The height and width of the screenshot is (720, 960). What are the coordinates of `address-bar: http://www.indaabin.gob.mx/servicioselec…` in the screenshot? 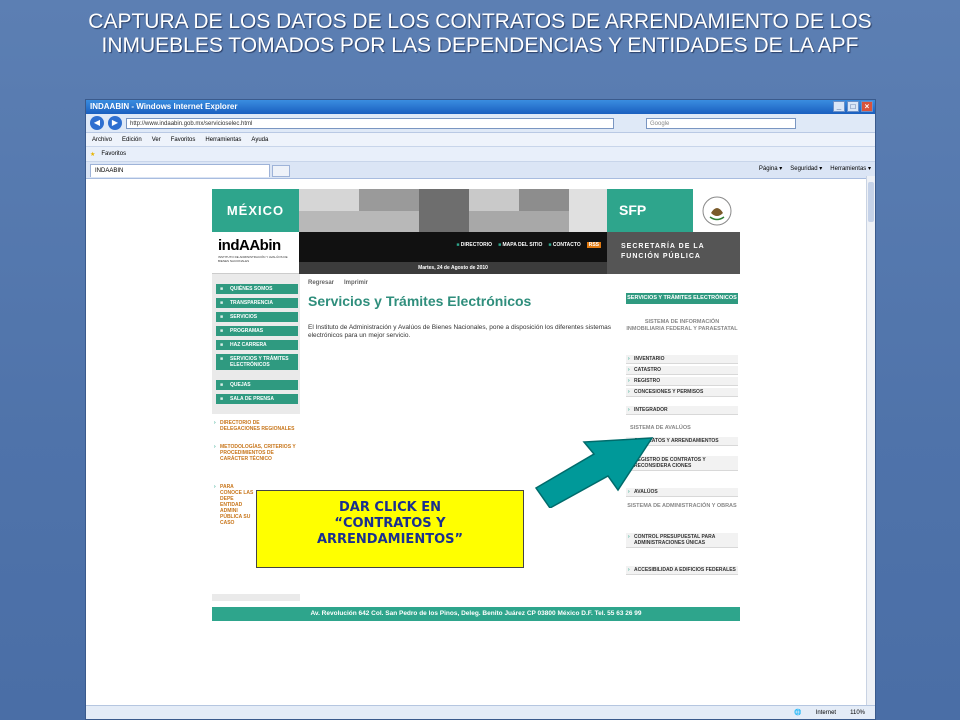 It's located at (370, 123).